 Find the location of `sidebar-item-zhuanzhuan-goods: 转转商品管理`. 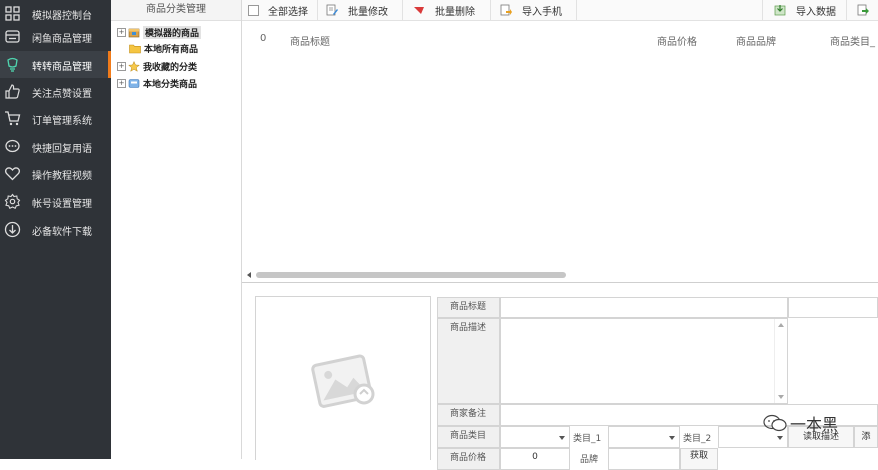

sidebar-item-zhuanzhuan-goods: 转转商品管理 is located at coordinates (55, 64).